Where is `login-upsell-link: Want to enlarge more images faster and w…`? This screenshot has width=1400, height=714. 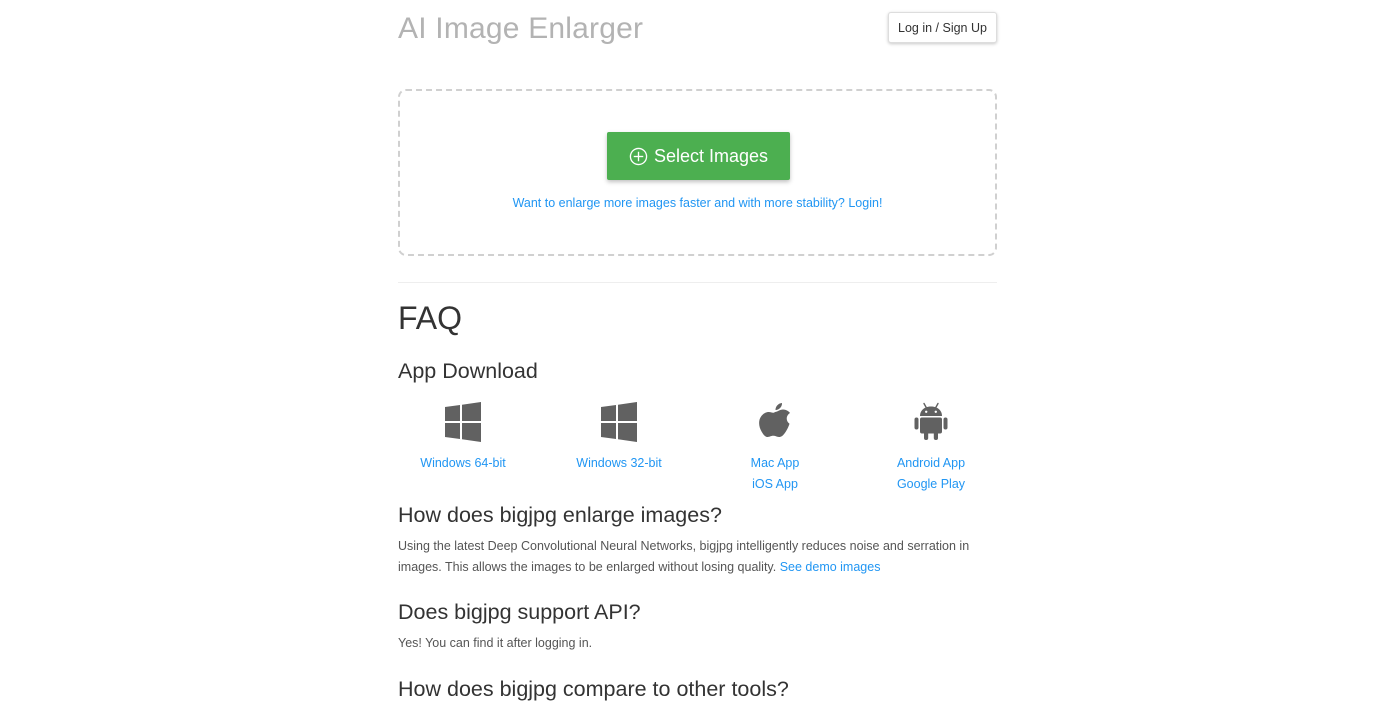 login-upsell-link: Want to enlarge more images faster and w… is located at coordinates (697, 203).